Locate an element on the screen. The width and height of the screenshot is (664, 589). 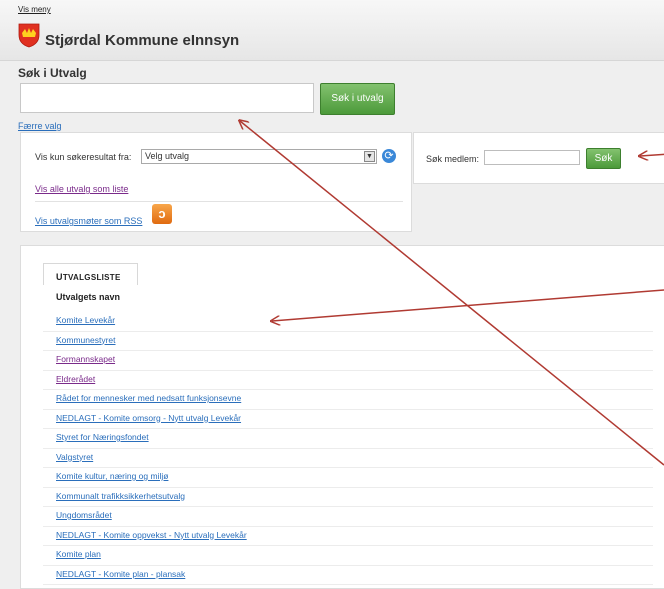
member-search-button: Søk is located at coordinates (603, 158).